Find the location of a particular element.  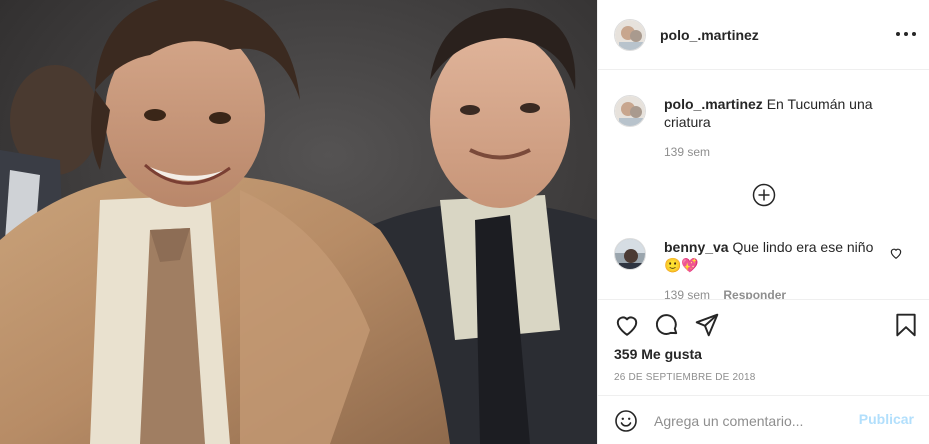

commenter-username: benny_va is located at coordinates (696, 247).